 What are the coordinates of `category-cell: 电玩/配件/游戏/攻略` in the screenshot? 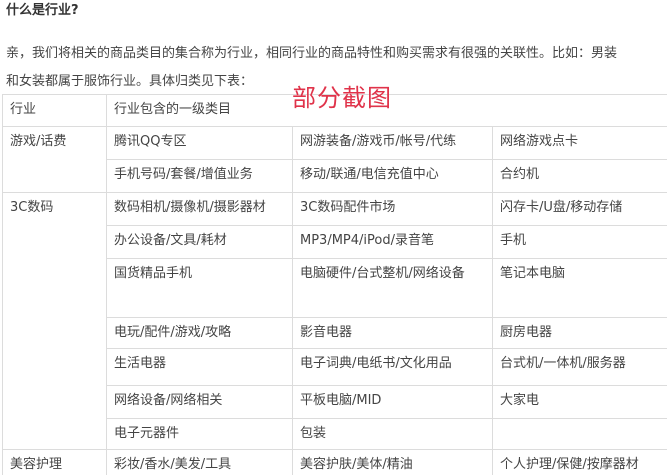 It's located at (199, 333).